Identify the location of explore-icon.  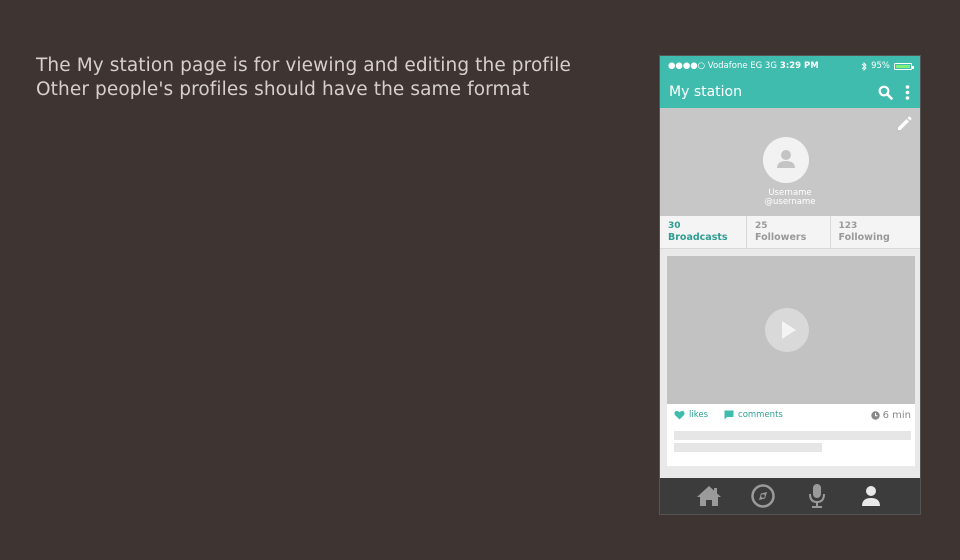
(763, 496).